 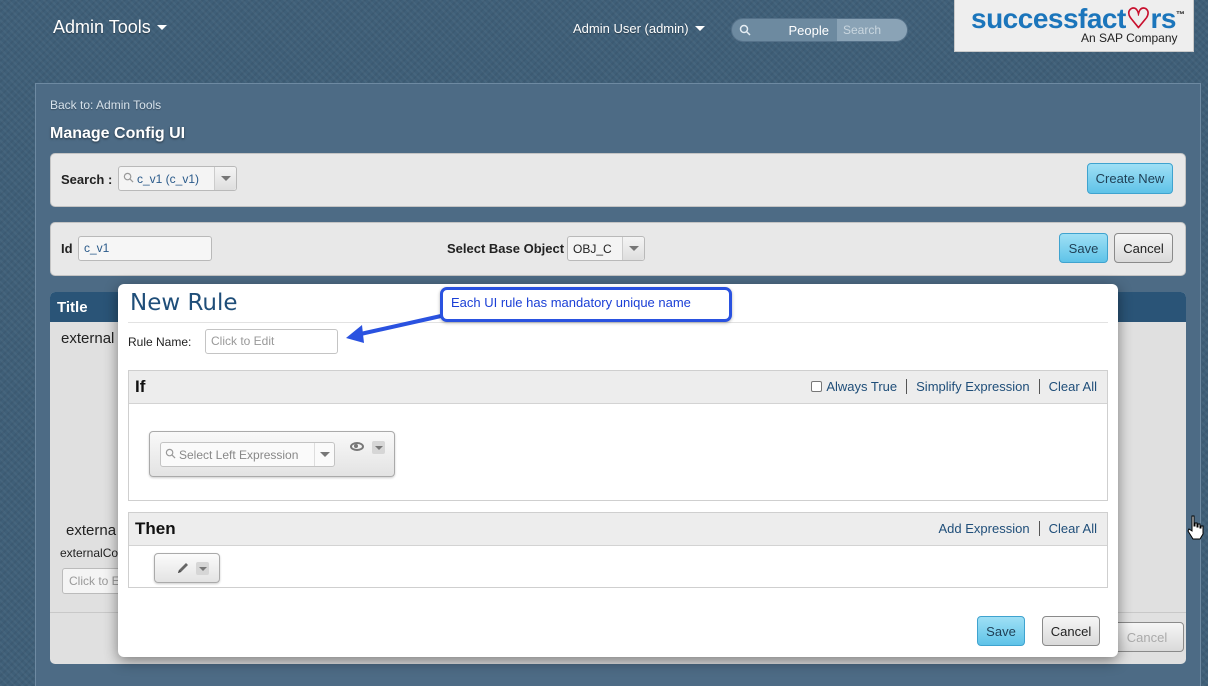 What do you see at coordinates (183, 568) in the screenshot?
I see `pencil-icon` at bounding box center [183, 568].